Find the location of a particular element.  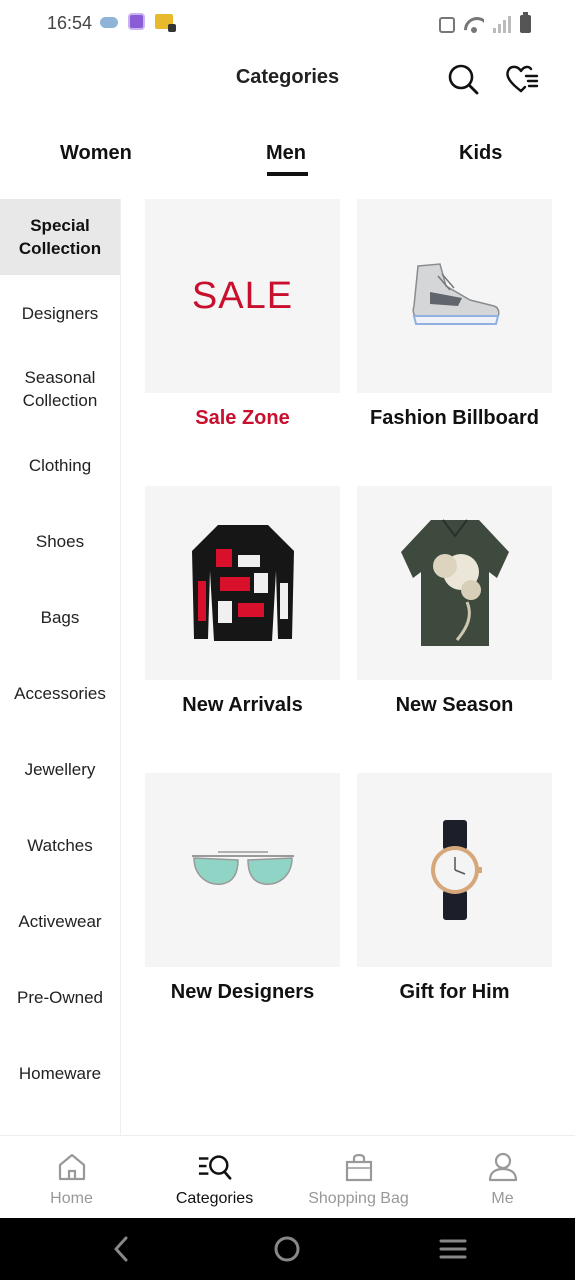

sale-banner-text: SALE is located at coordinates (242, 295).